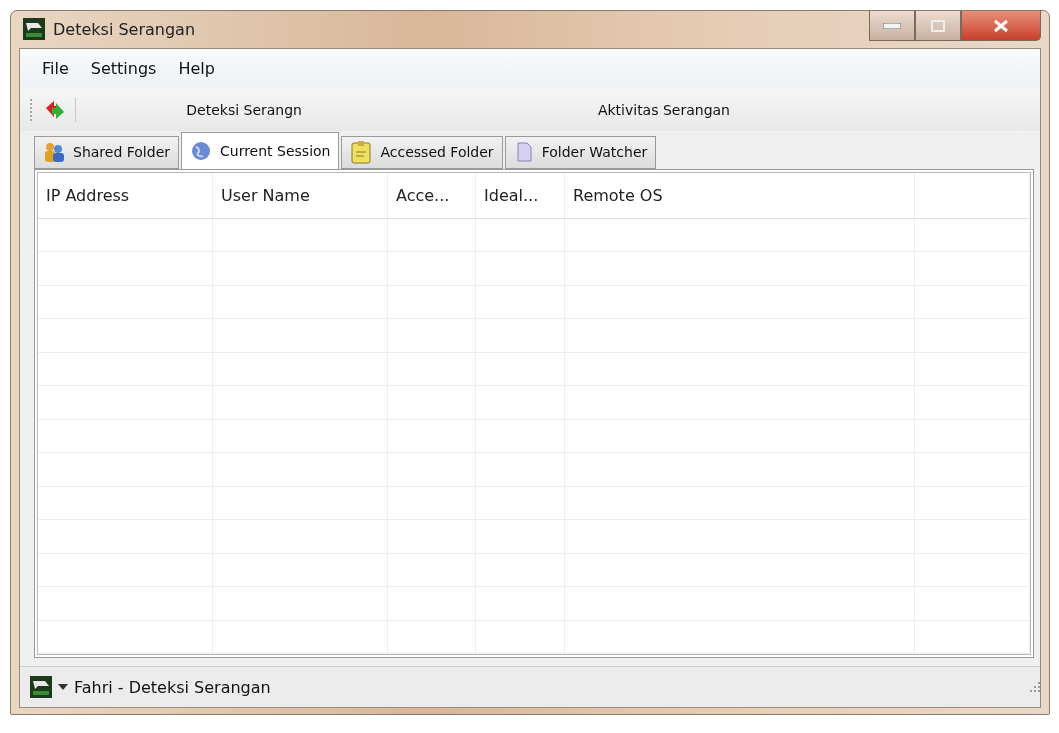 The width and height of the screenshot is (1059, 733). I want to click on note-icon, so click(361, 152).